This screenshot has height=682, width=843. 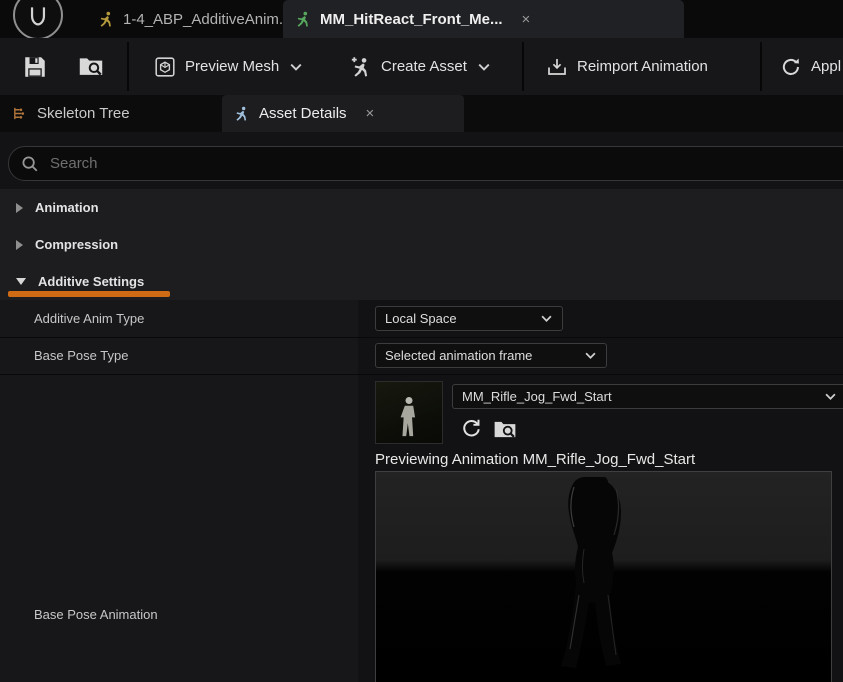 I want to click on dropdown-value: MM_Rifle_Jog_Fwd_Start, so click(x=537, y=396).